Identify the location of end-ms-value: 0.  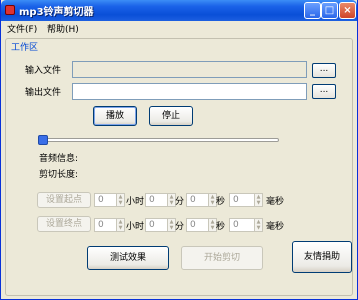
(236, 225).